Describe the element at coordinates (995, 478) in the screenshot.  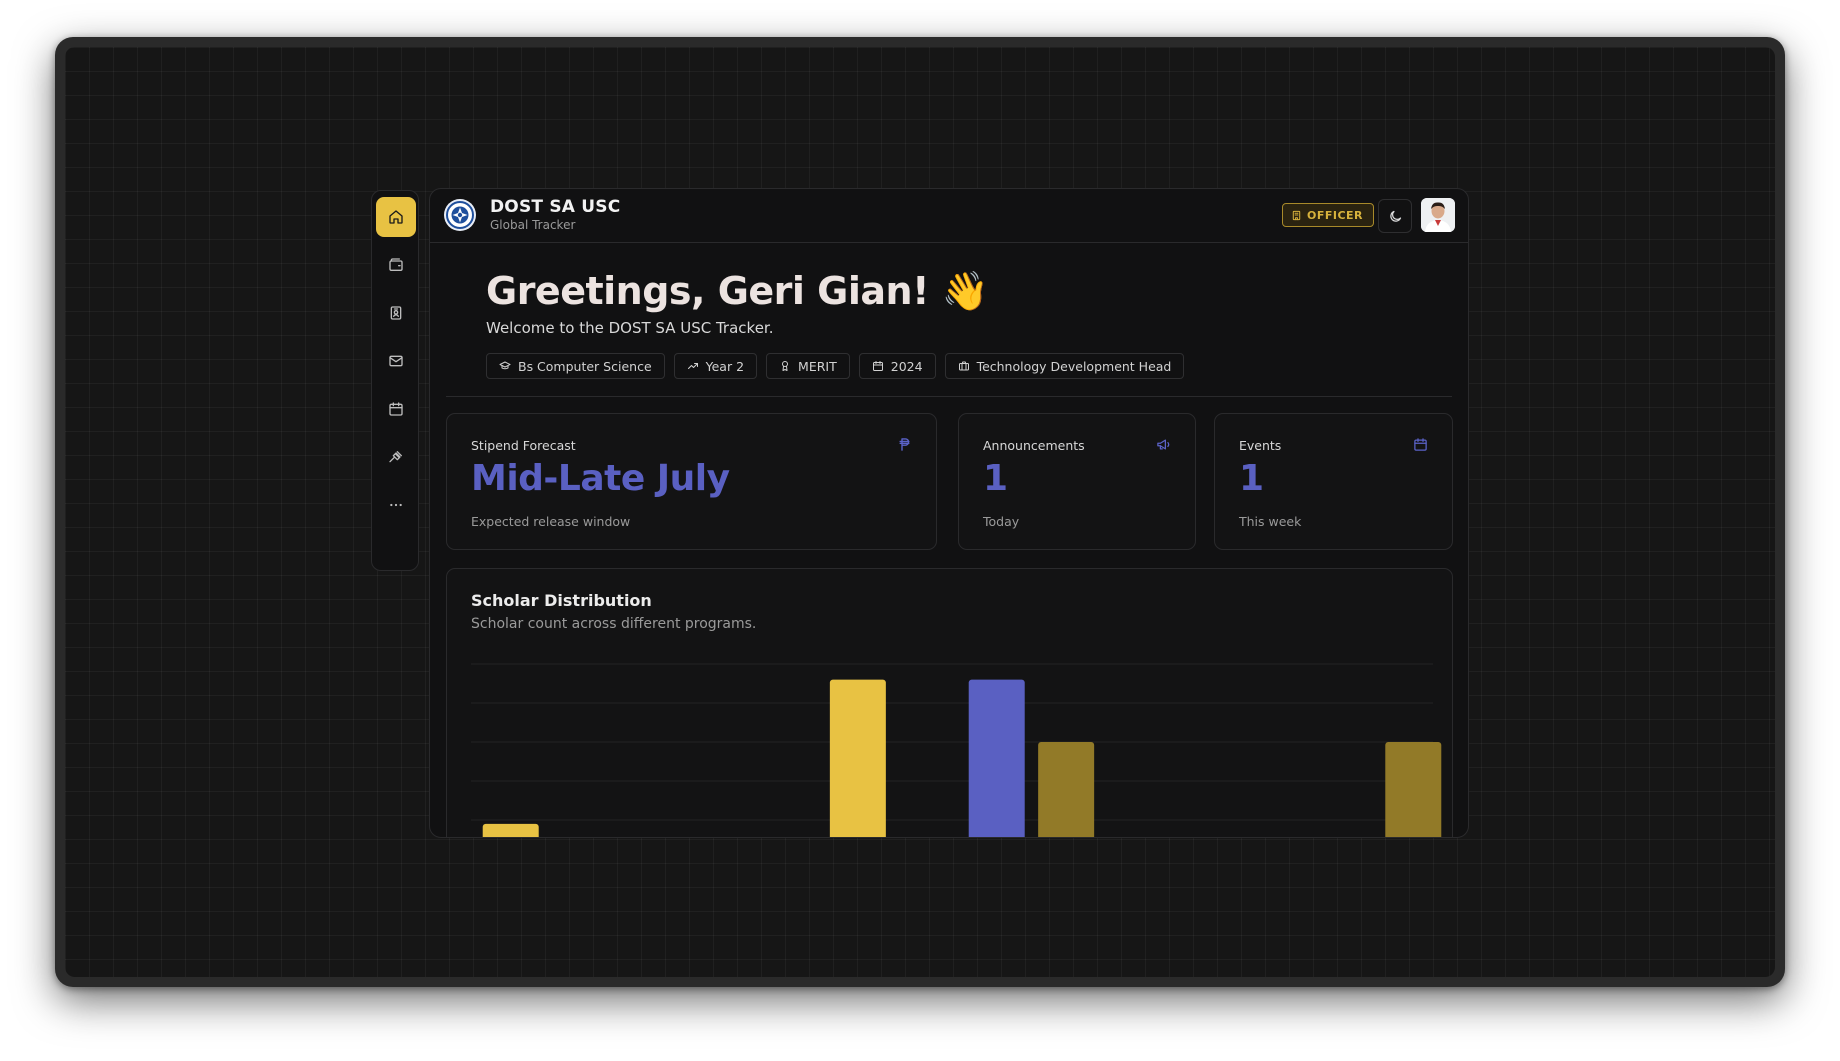
I see `announcements-value: 1` at that location.